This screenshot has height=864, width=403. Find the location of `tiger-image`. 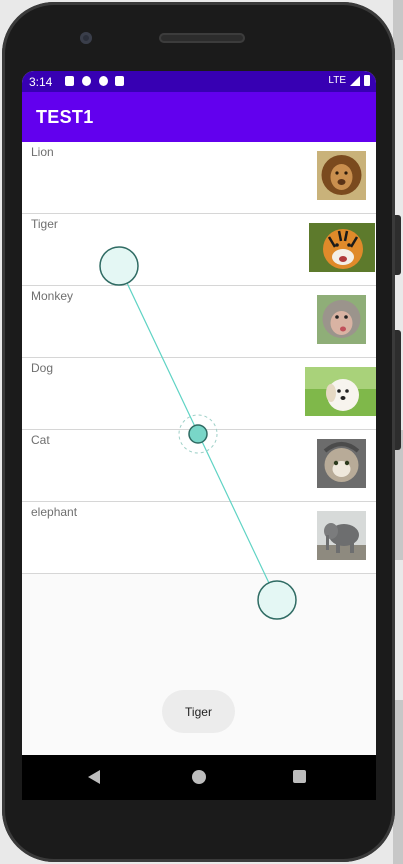

tiger-image is located at coordinates (342, 247).